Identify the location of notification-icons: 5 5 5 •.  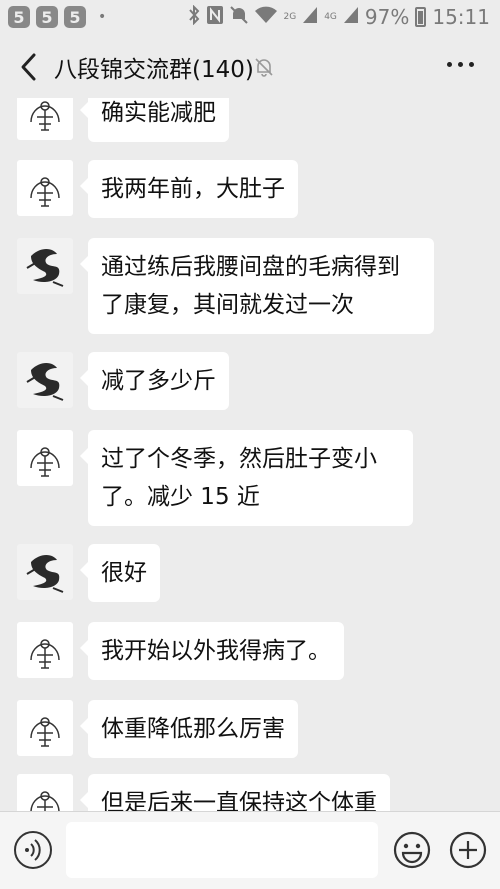
(57, 17).